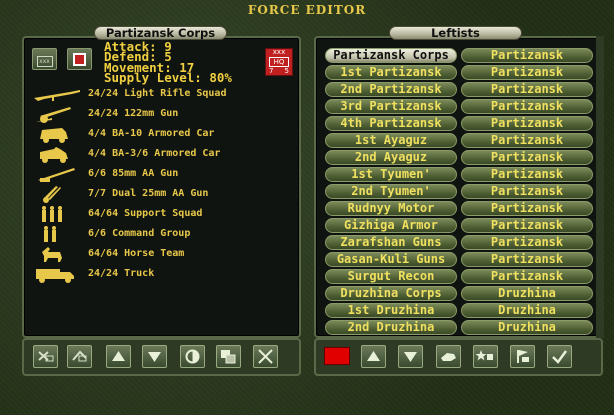  I want to click on unit-row: 64/64 Horse Team, so click(160, 254).